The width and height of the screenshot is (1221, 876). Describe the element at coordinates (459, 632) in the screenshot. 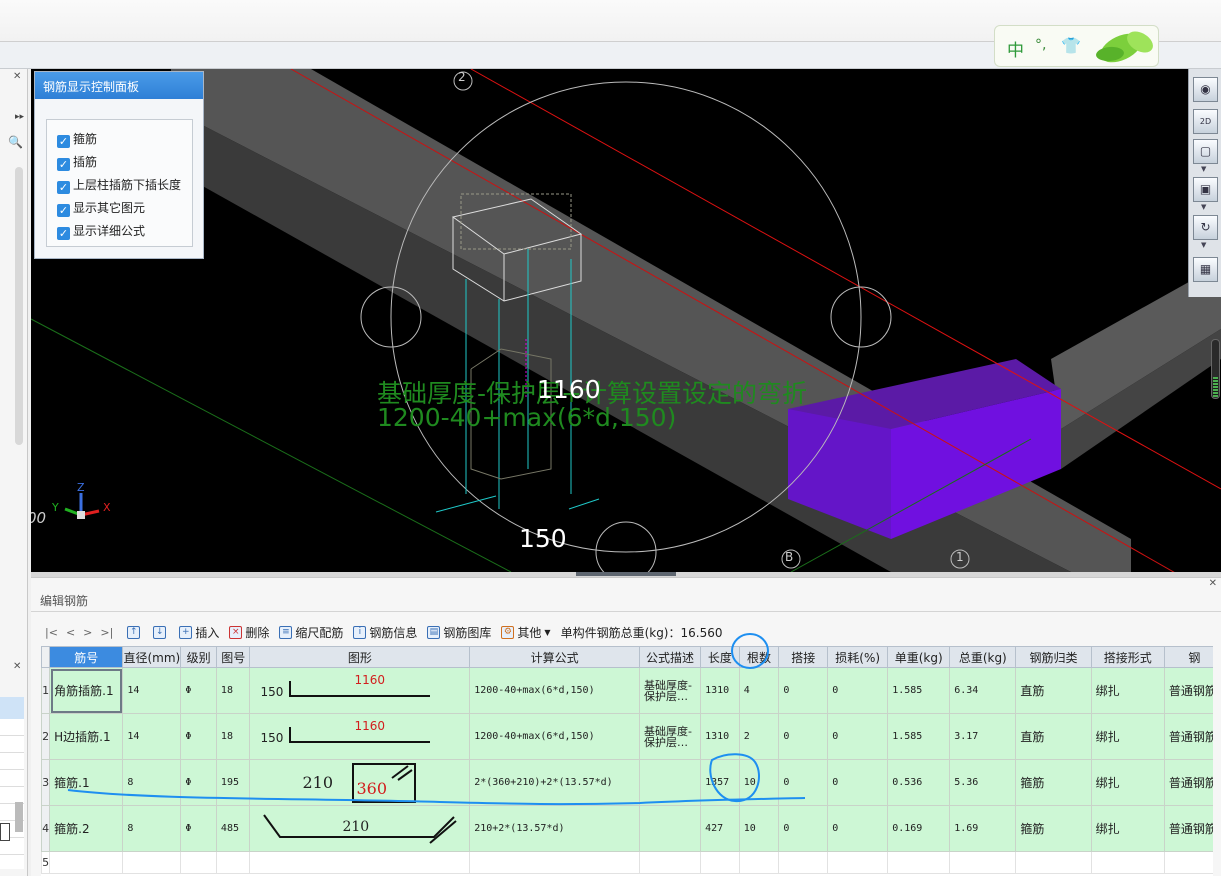

I see `rebar-library-button: ▤ 钢筋图库` at that location.